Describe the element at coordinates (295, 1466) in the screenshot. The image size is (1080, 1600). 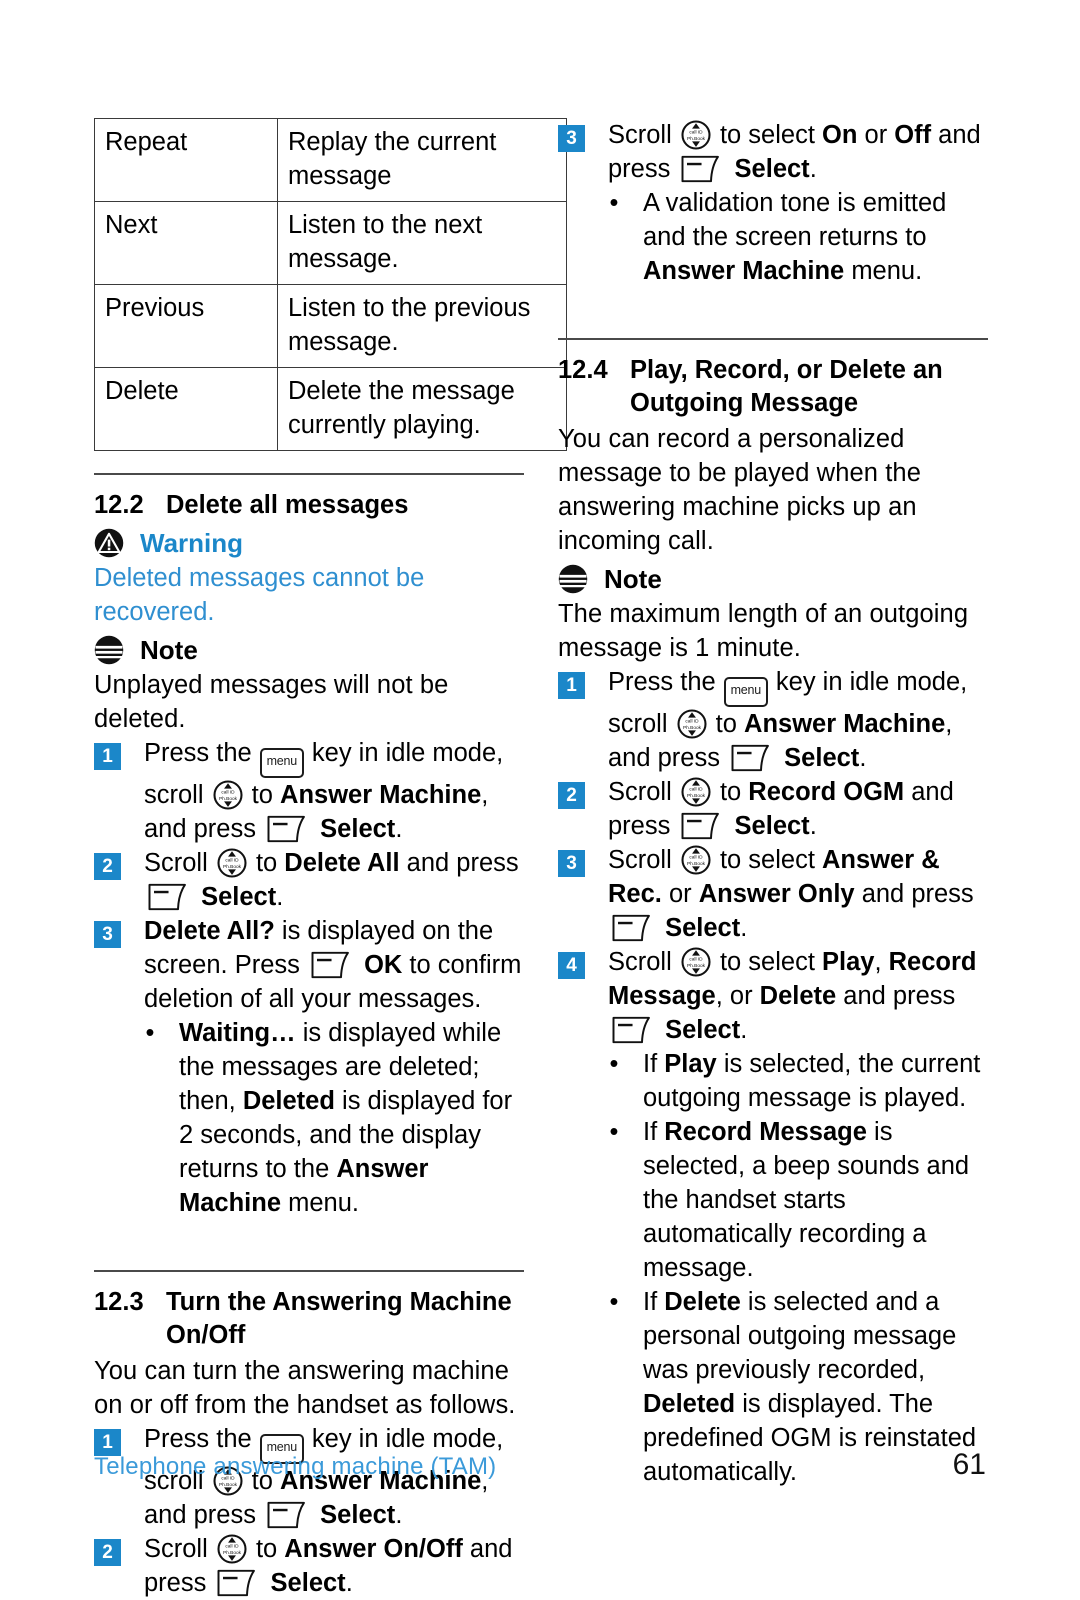
I see `footer-section-label: Telephone answering machine (TAM)` at that location.